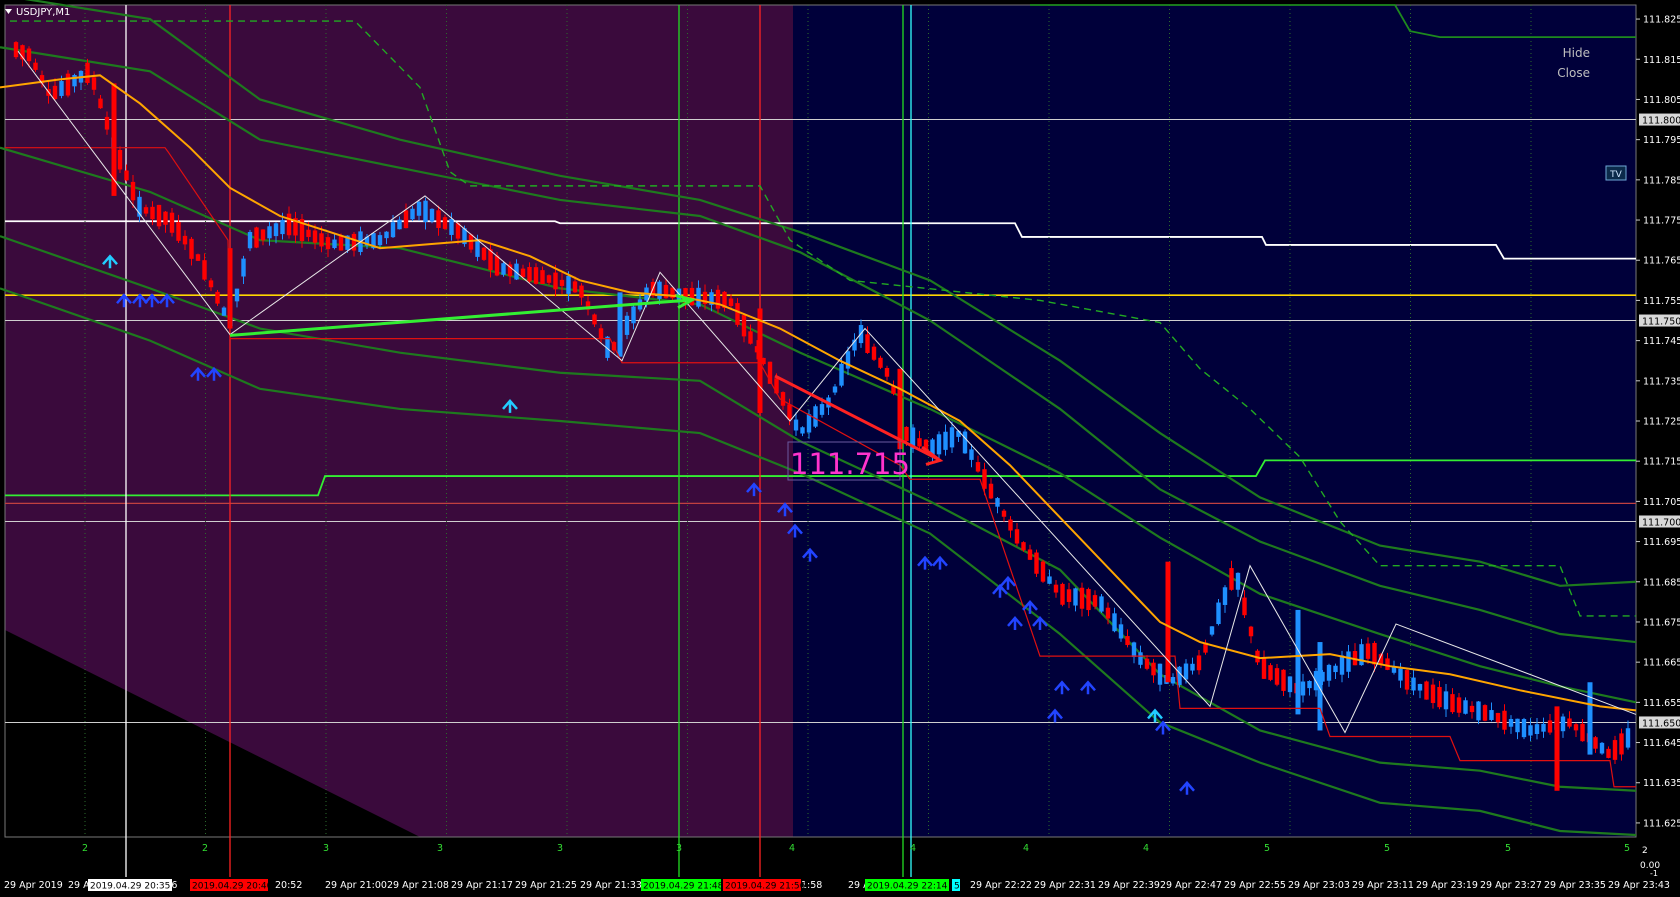 This screenshot has height=897, width=1680. What do you see at coordinates (1661, 301) in the screenshot?
I see `price-tick-label: 111.755` at bounding box center [1661, 301].